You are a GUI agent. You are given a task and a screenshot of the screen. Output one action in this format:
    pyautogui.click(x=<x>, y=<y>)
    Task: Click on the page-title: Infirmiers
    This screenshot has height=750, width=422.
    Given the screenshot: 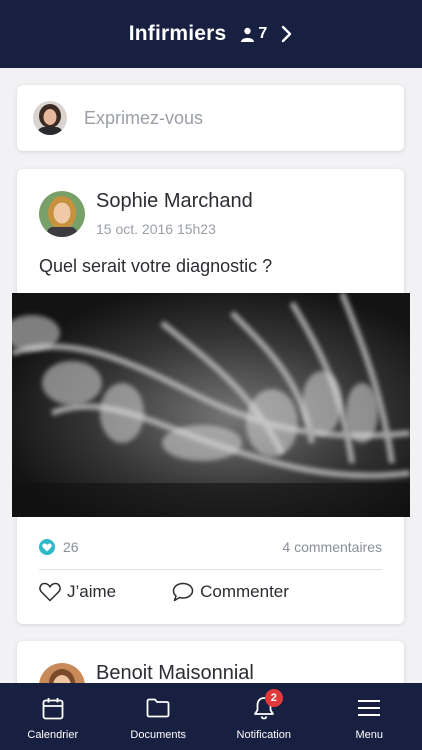 What is the action you would take?
    pyautogui.click(x=177, y=33)
    